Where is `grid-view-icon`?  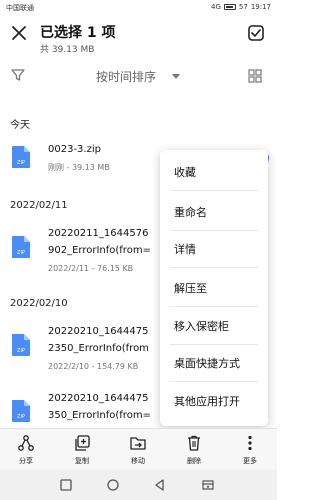 grid-view-icon is located at coordinates (255, 76).